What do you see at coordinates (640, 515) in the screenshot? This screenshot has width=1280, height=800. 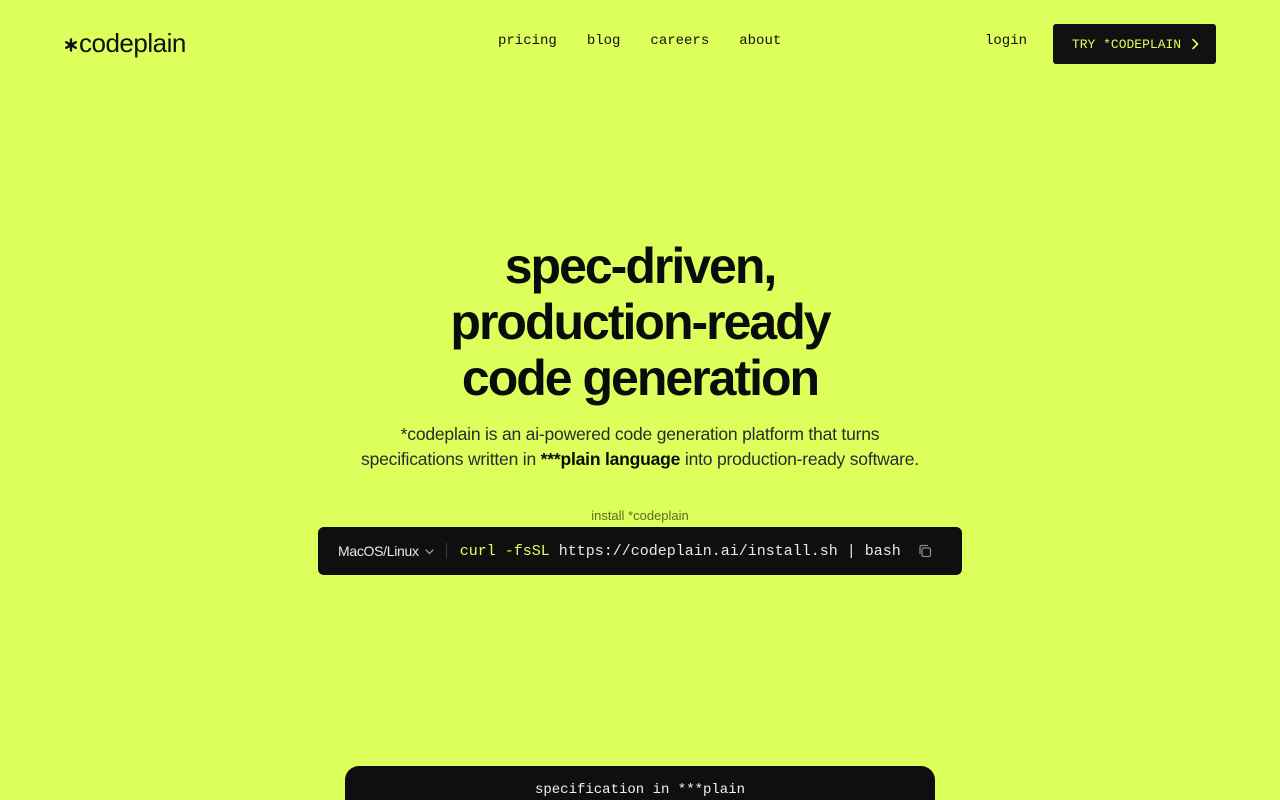 I see `install-label: install *codeplain` at bounding box center [640, 515].